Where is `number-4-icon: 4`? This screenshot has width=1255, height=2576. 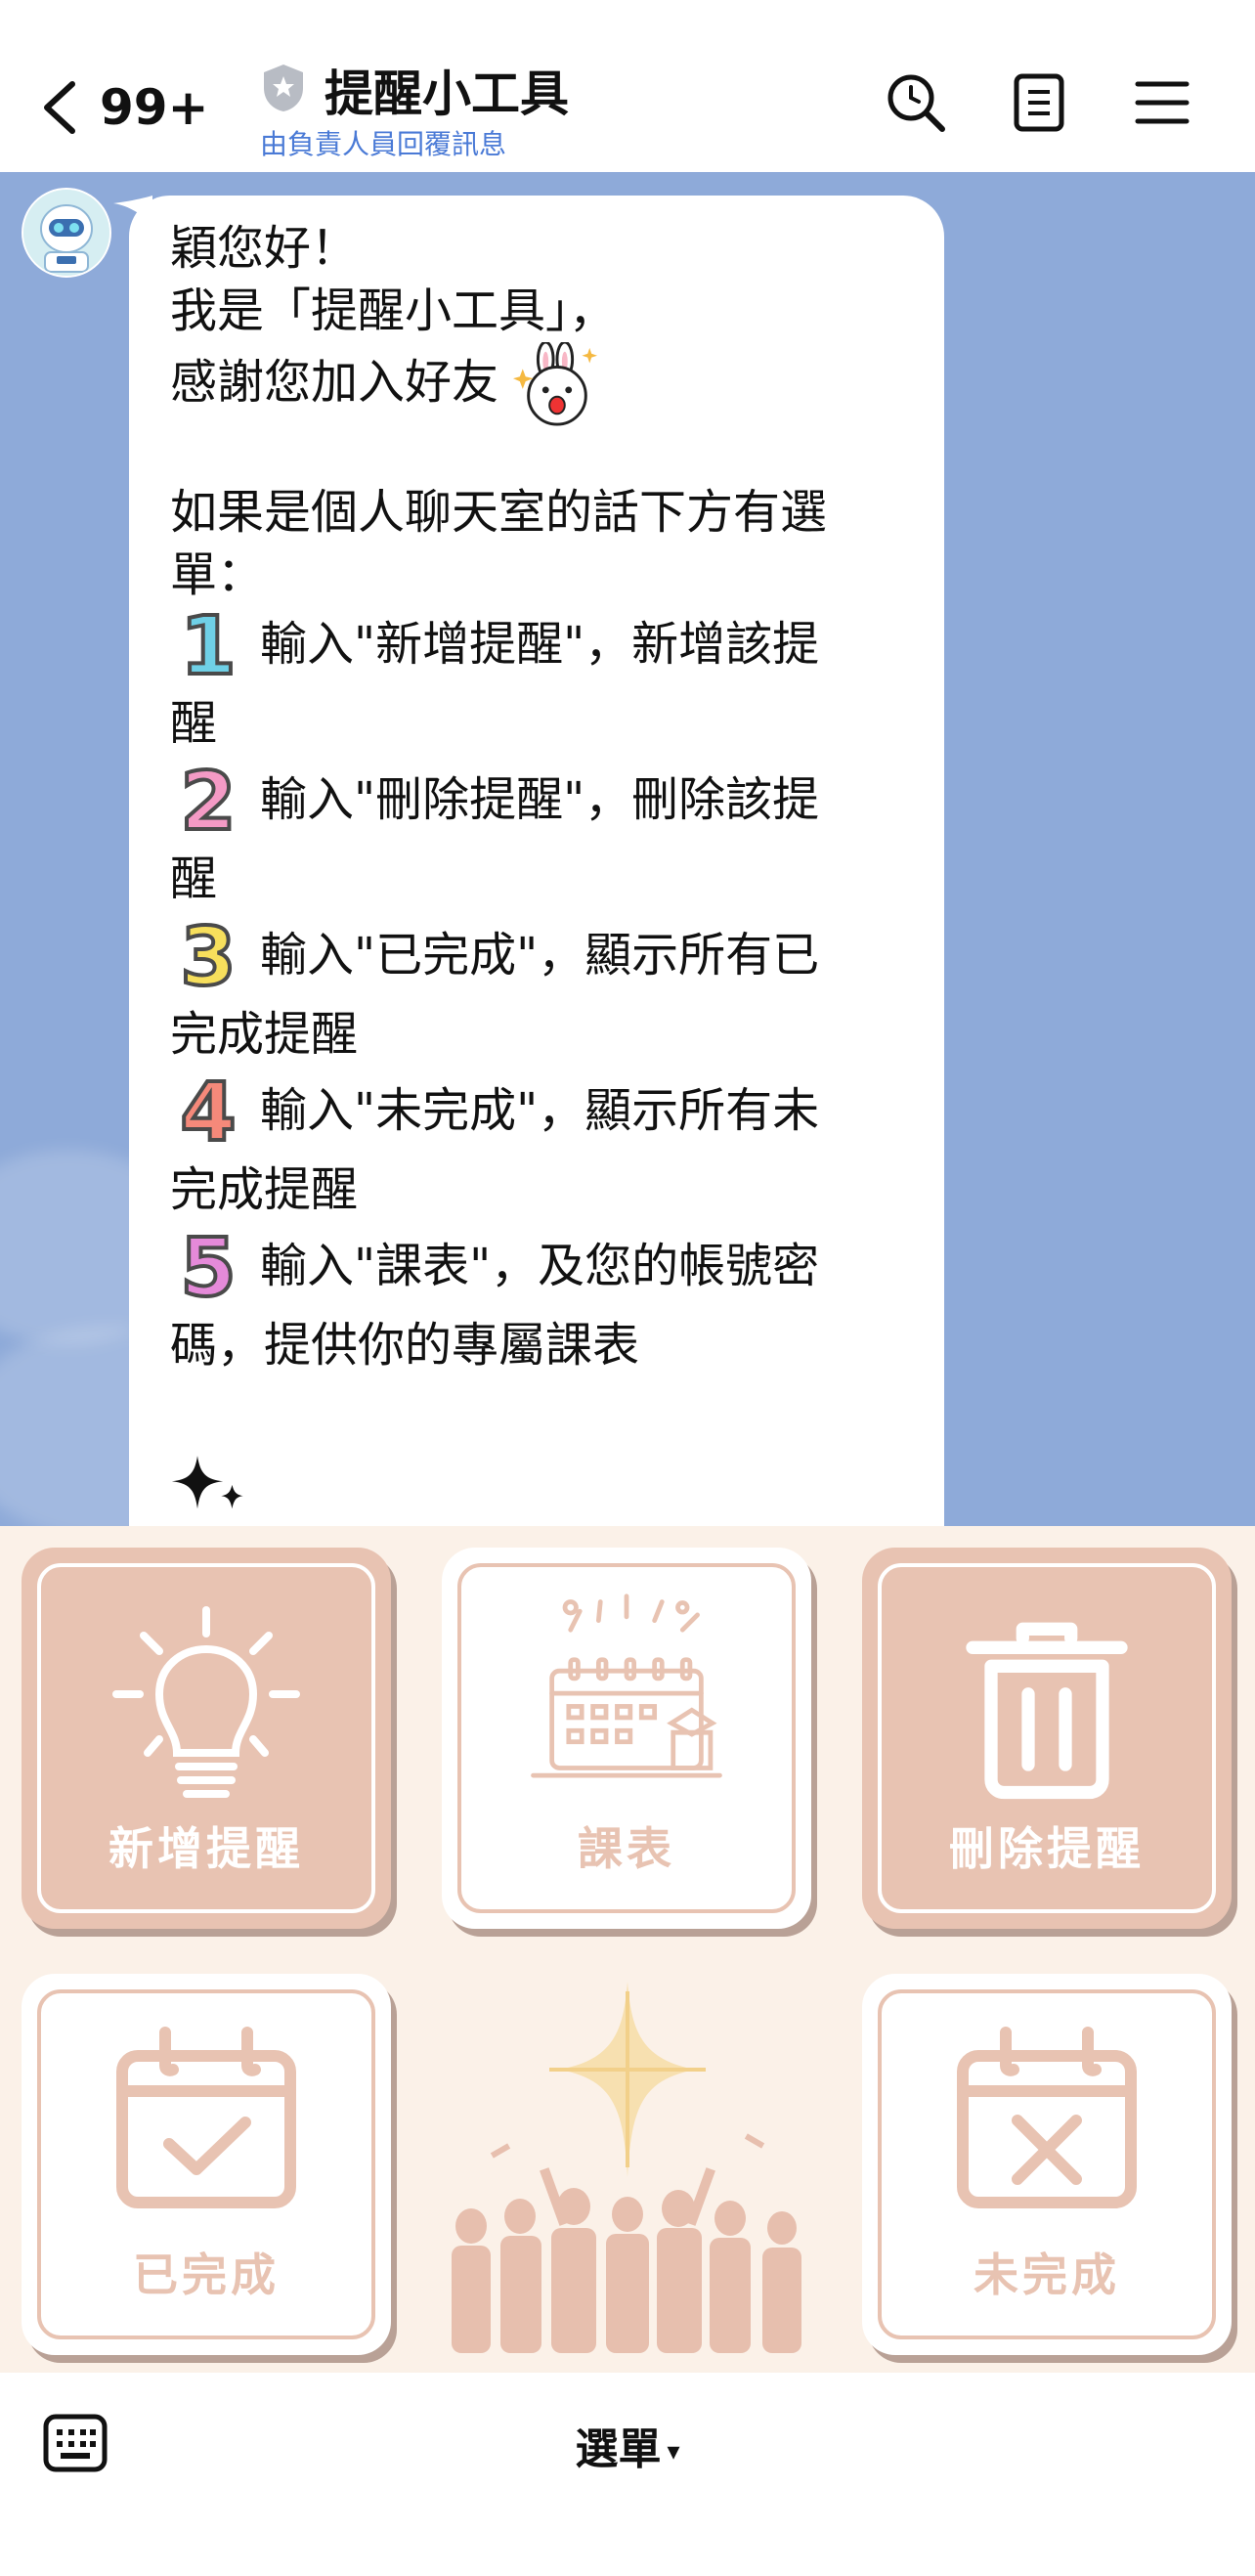
number-4-icon: 4 is located at coordinates (208, 1113).